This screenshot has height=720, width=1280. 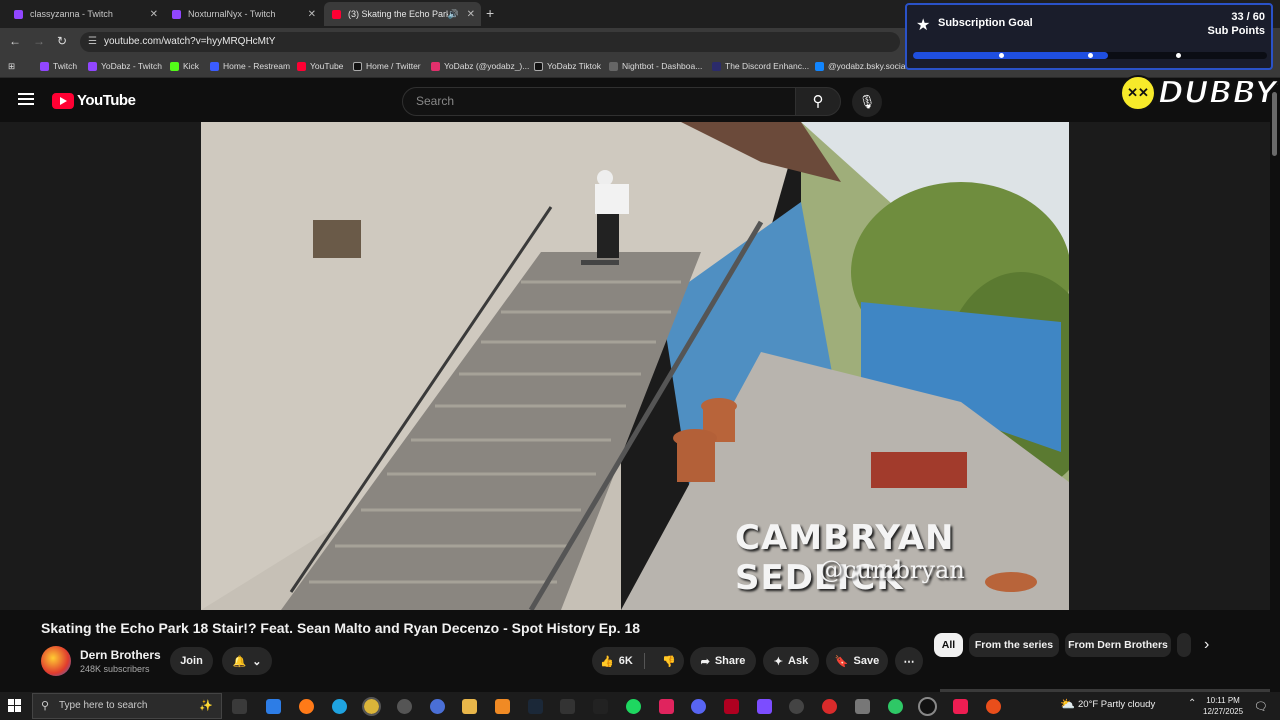 I want to click on forward-button: →, so click(x=39, y=41).